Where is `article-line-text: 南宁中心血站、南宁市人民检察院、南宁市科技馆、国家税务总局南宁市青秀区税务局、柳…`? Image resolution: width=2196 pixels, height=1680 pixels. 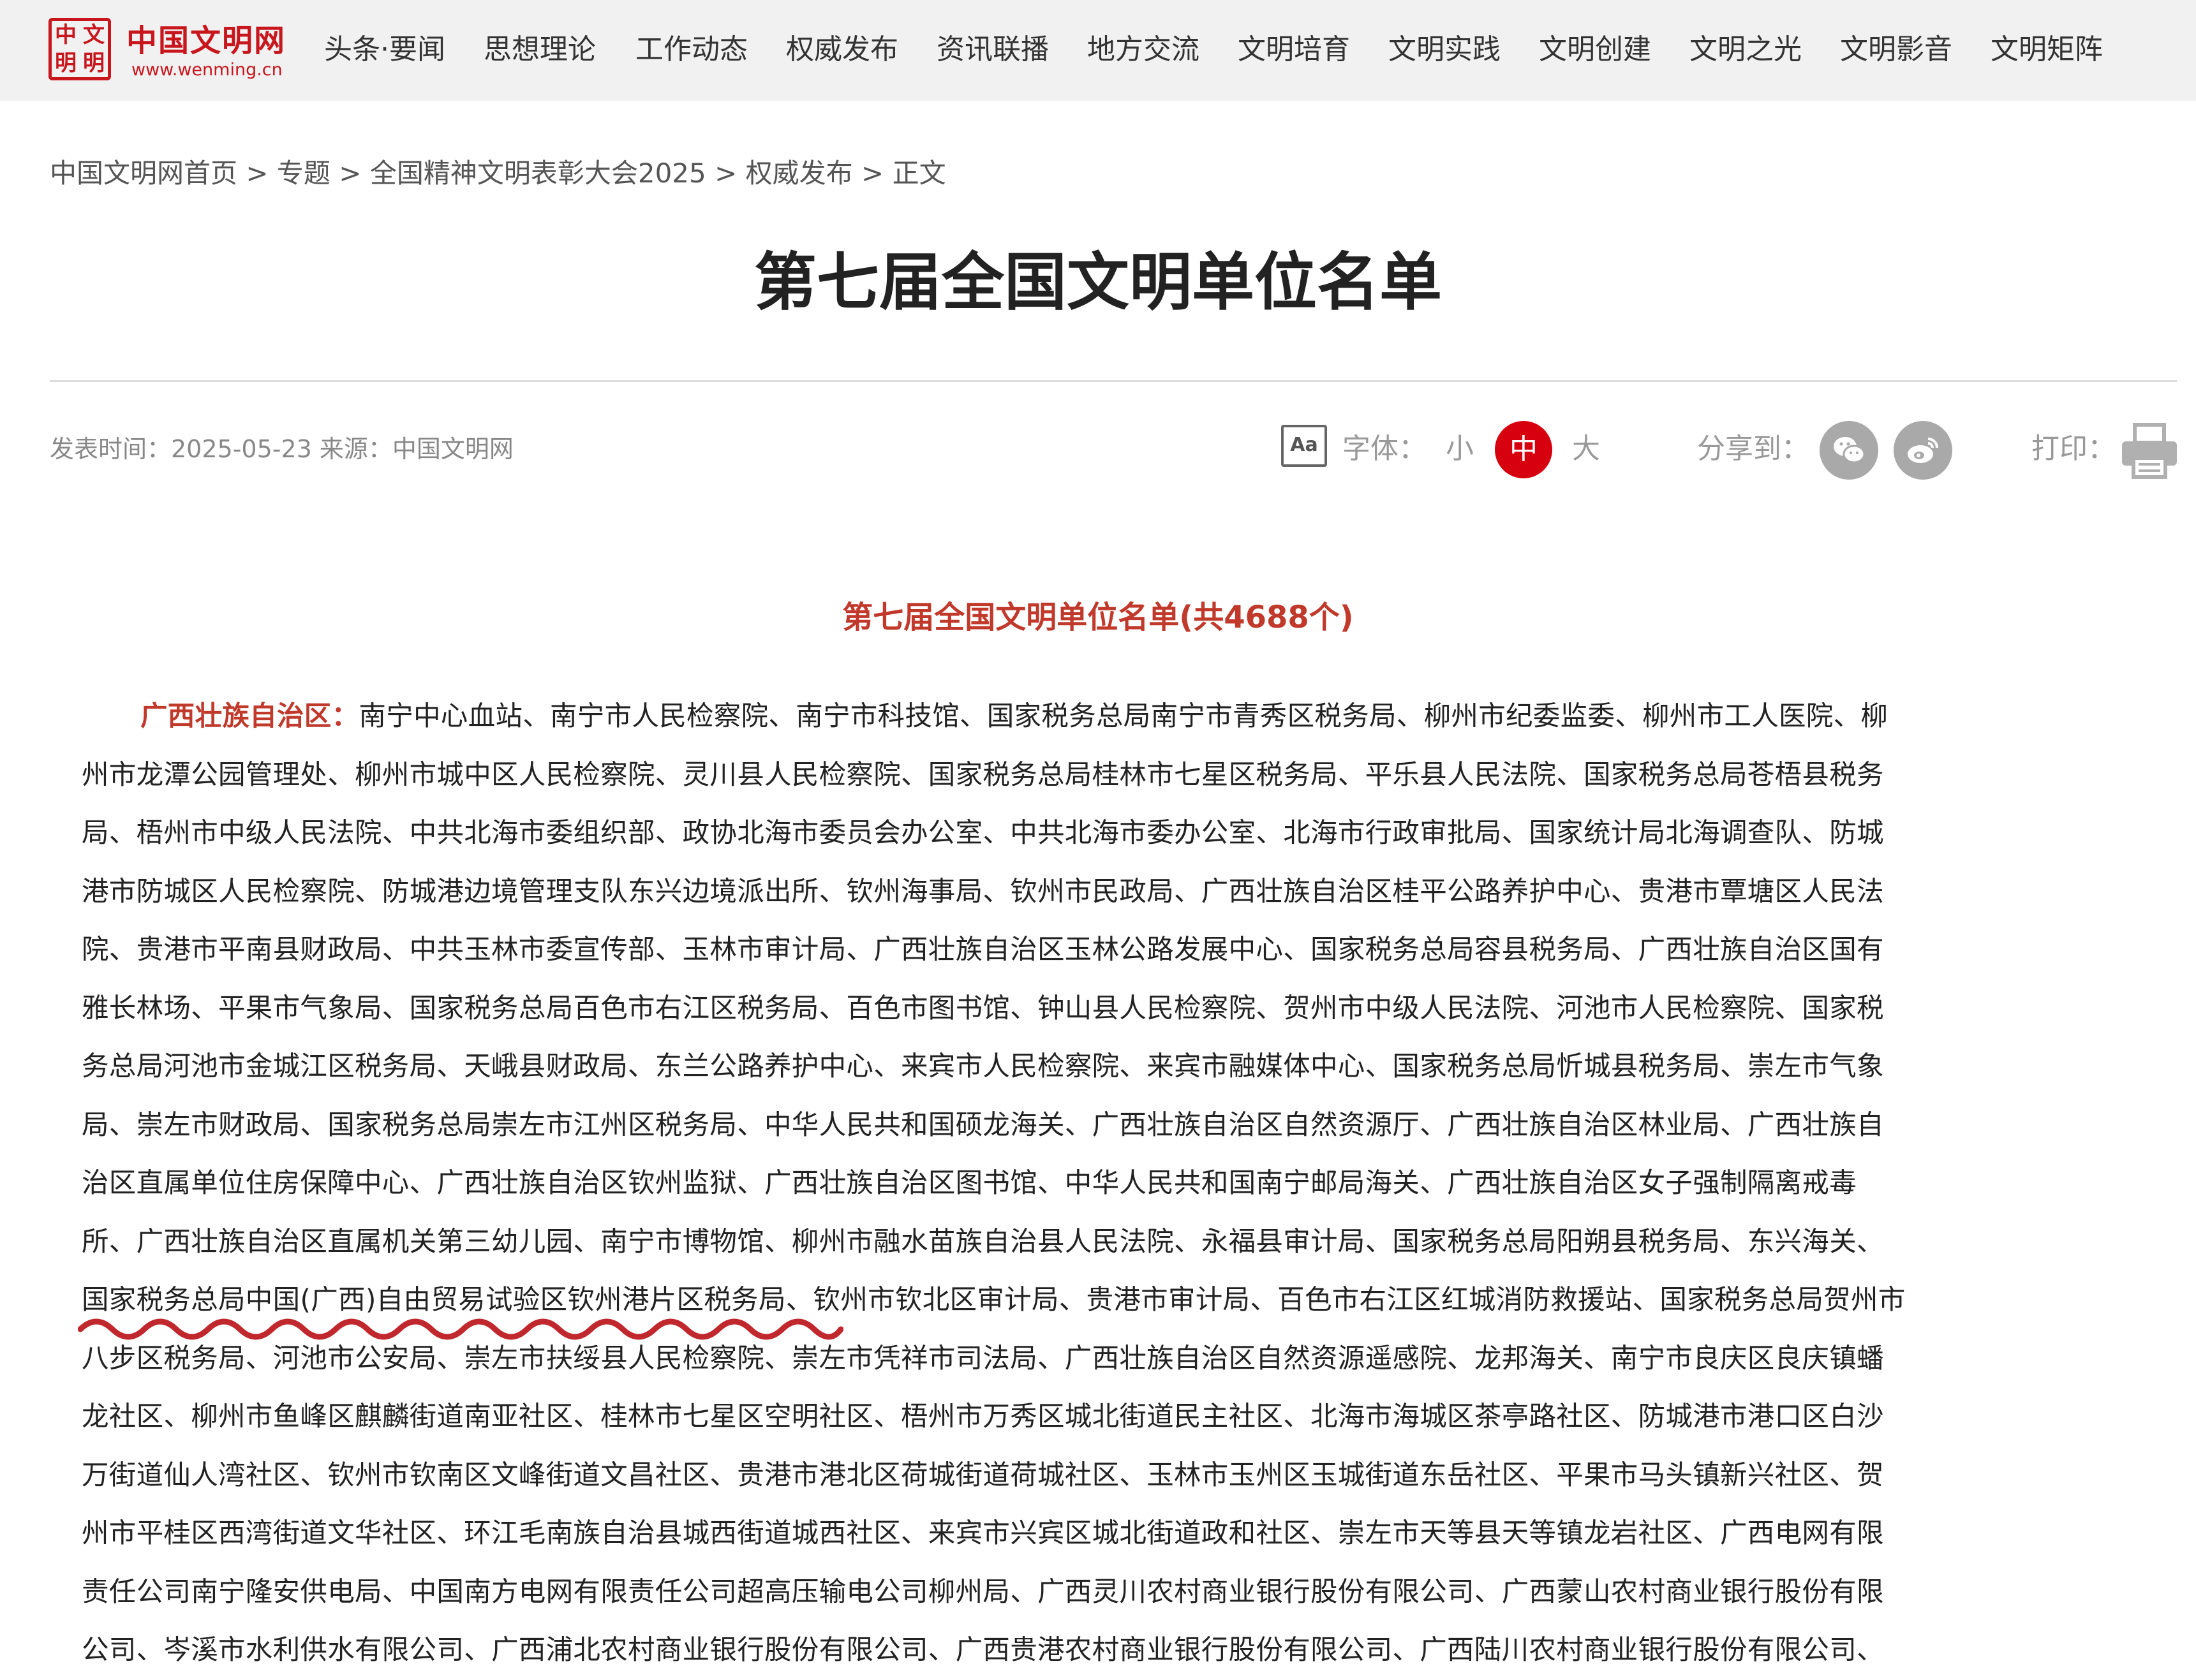
article-line-text: 南宁中心血站、南宁市人民检察院、南宁市科技馆、国家税务总局南宁市青秀区税务局、柳… is located at coordinates (1123, 717).